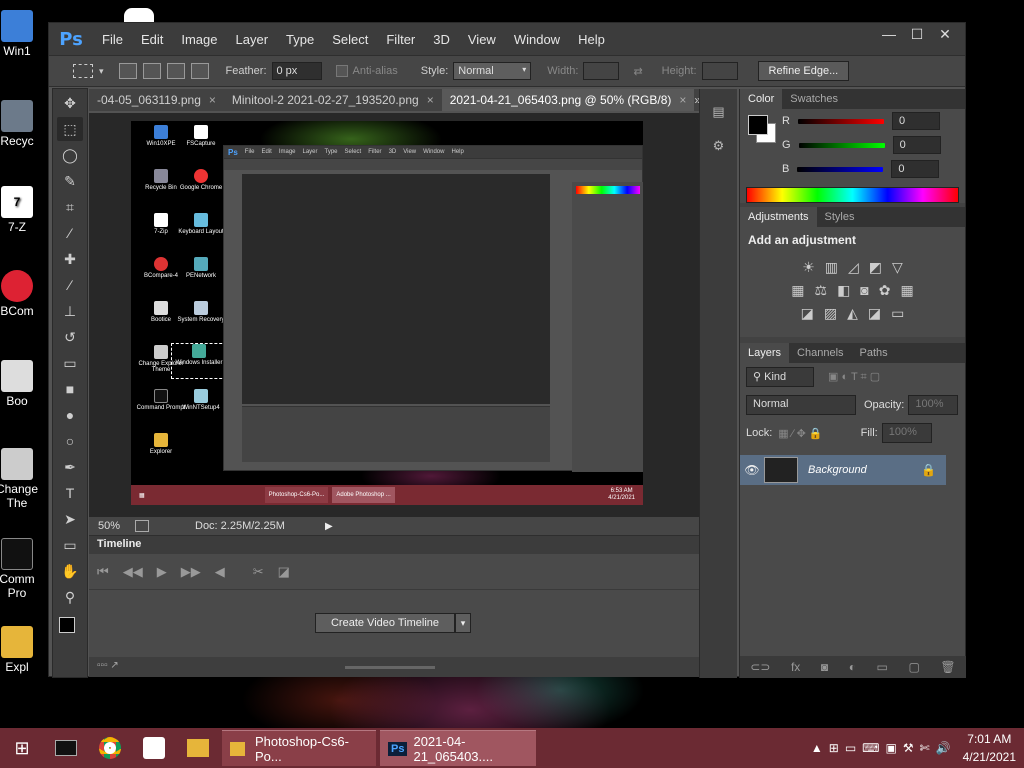 The height and width of the screenshot is (768, 1024). I want to click on keyboard-icon: ⌨, so click(870, 748).